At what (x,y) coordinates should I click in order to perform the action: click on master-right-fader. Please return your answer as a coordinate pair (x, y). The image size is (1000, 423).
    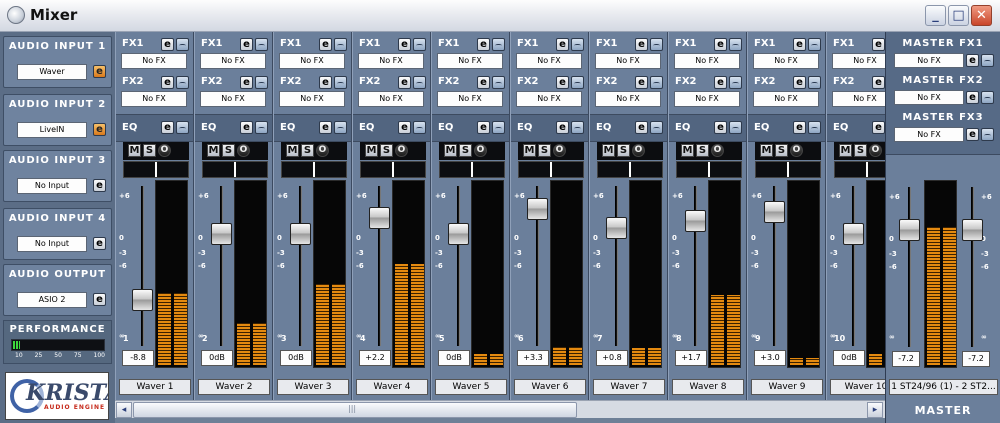
    Looking at the image, I should click on (972, 230).